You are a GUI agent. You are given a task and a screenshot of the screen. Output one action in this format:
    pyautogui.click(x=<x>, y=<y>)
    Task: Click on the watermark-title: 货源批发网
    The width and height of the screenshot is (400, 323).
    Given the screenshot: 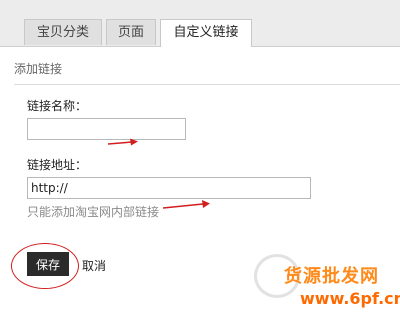 What is the action you would take?
    pyautogui.click(x=331, y=276)
    